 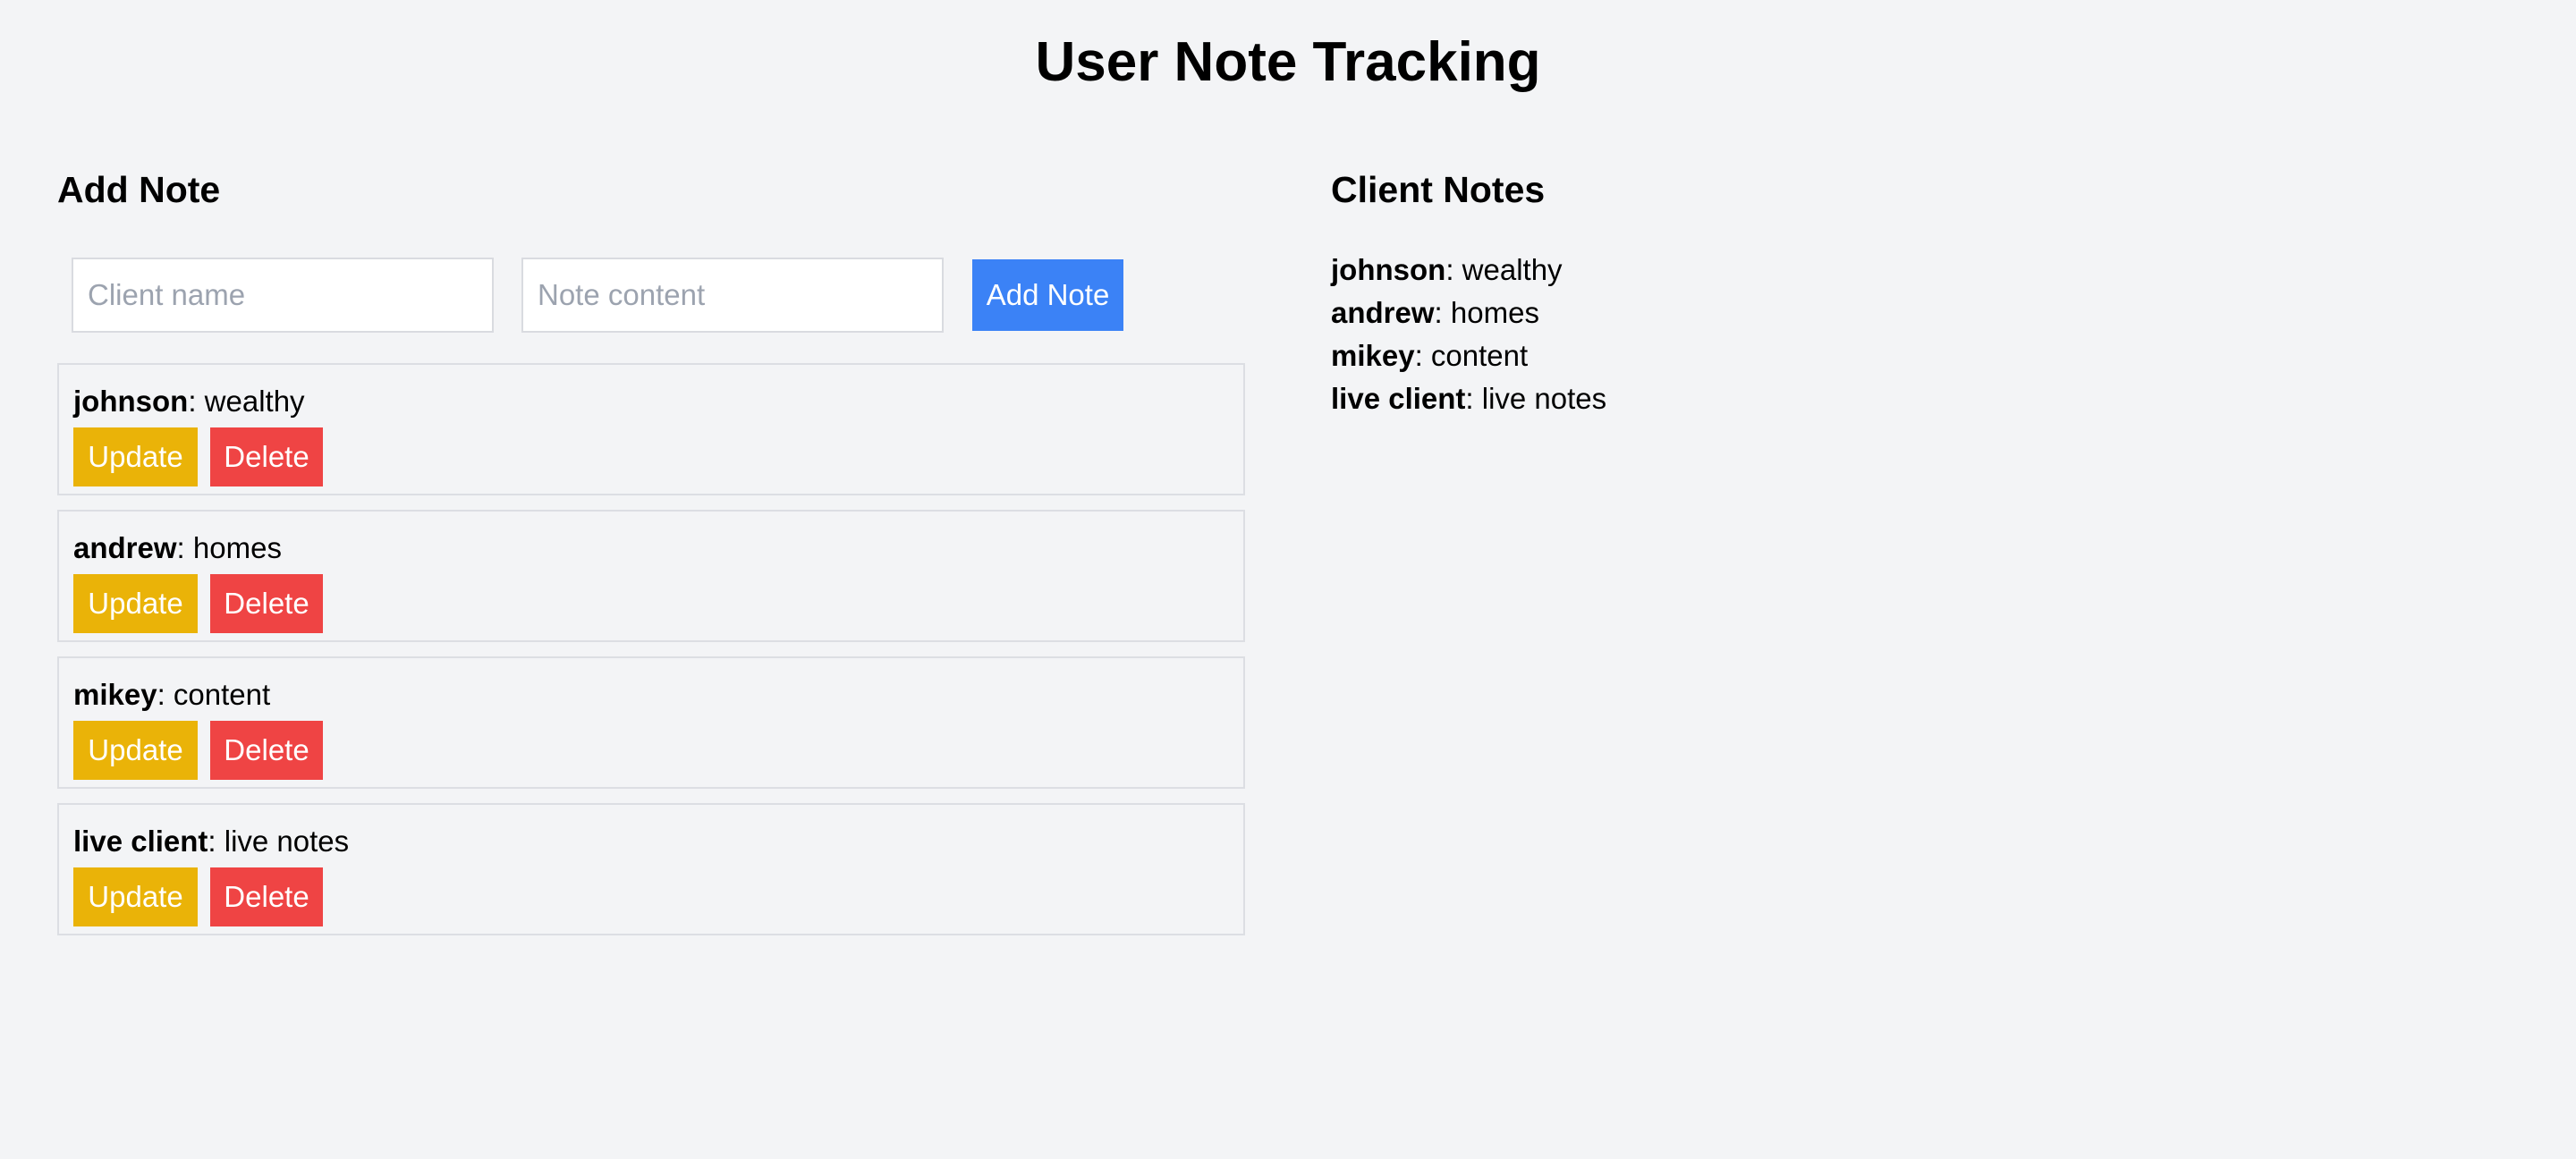 What do you see at coordinates (651, 401) in the screenshot?
I see `note-text: johnson: wealthy` at bounding box center [651, 401].